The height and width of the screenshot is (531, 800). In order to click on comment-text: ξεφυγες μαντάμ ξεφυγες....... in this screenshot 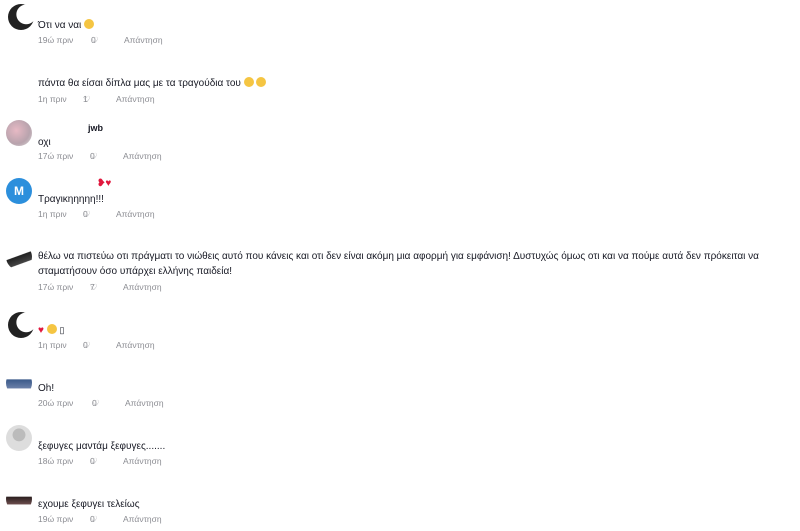, I will do `click(102, 446)`.